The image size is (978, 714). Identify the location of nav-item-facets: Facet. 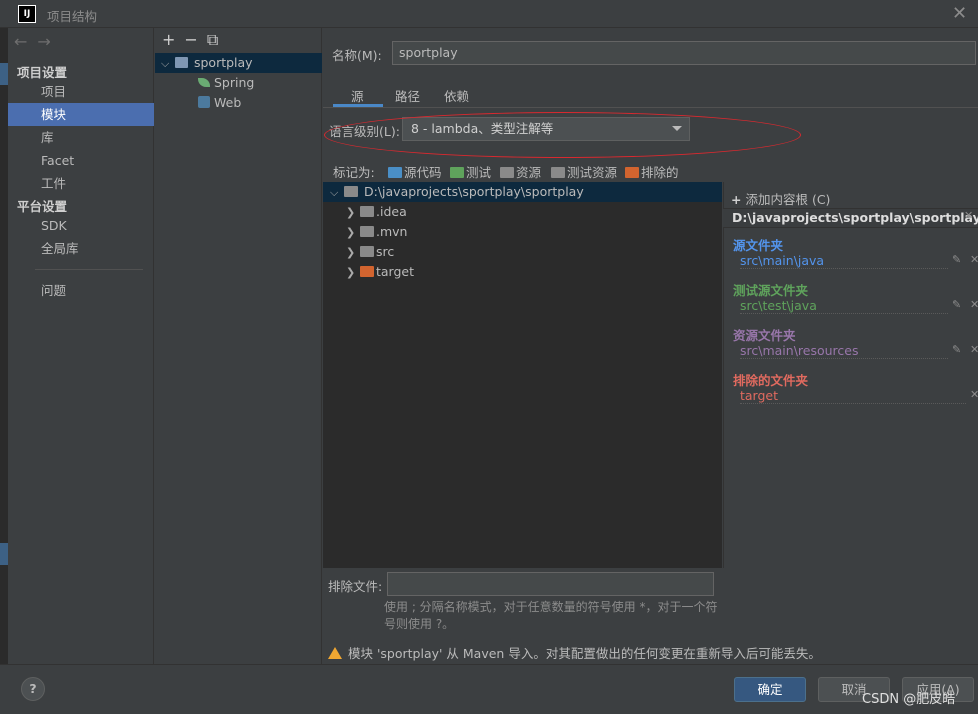
(81, 160).